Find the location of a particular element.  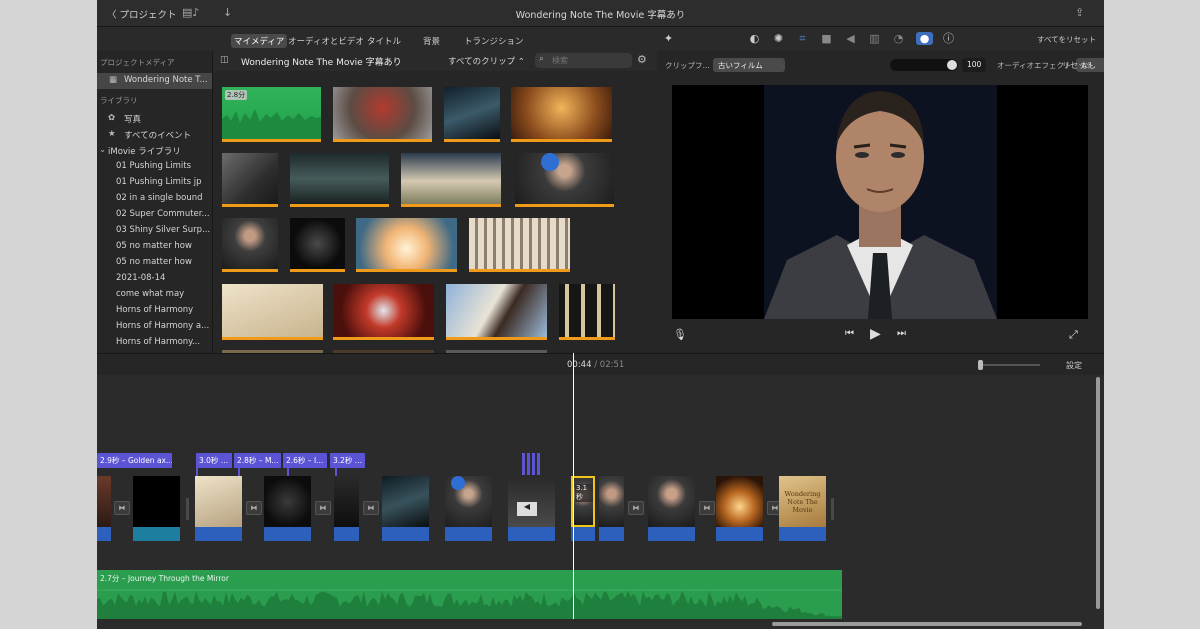

clip-audio-bar is located at coordinates (611, 534).